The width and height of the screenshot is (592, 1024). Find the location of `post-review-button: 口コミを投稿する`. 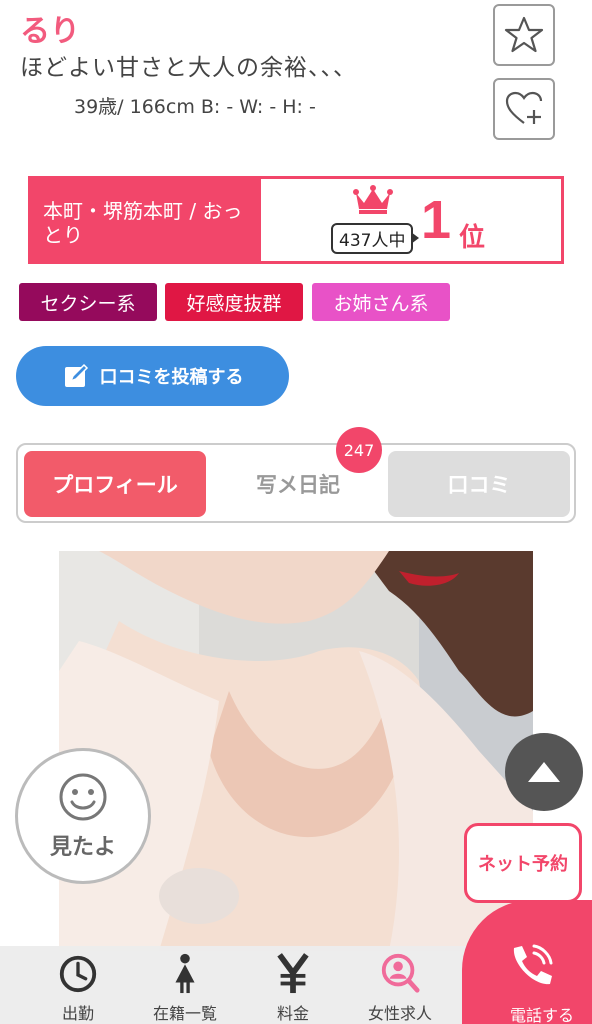

post-review-button: 口コミを投稿する is located at coordinates (152, 376).